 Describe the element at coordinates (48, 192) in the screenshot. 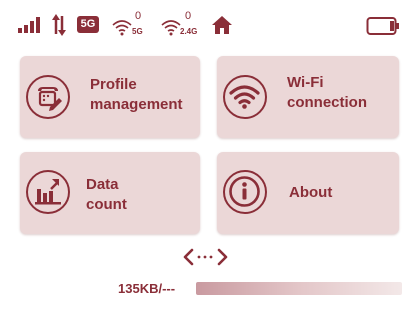

I see `bar-chart-icon` at that location.